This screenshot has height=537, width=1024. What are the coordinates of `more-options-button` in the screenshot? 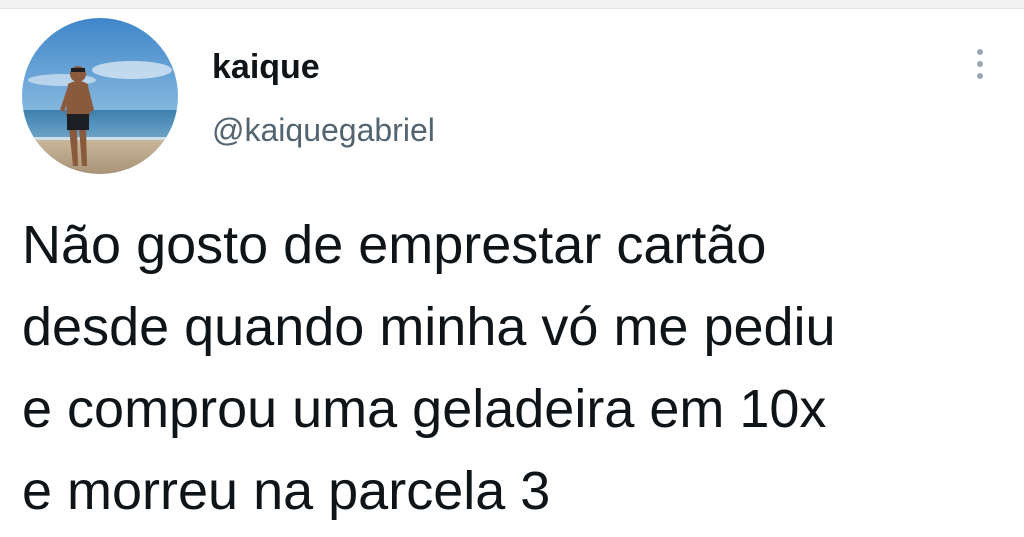 It's located at (980, 64).